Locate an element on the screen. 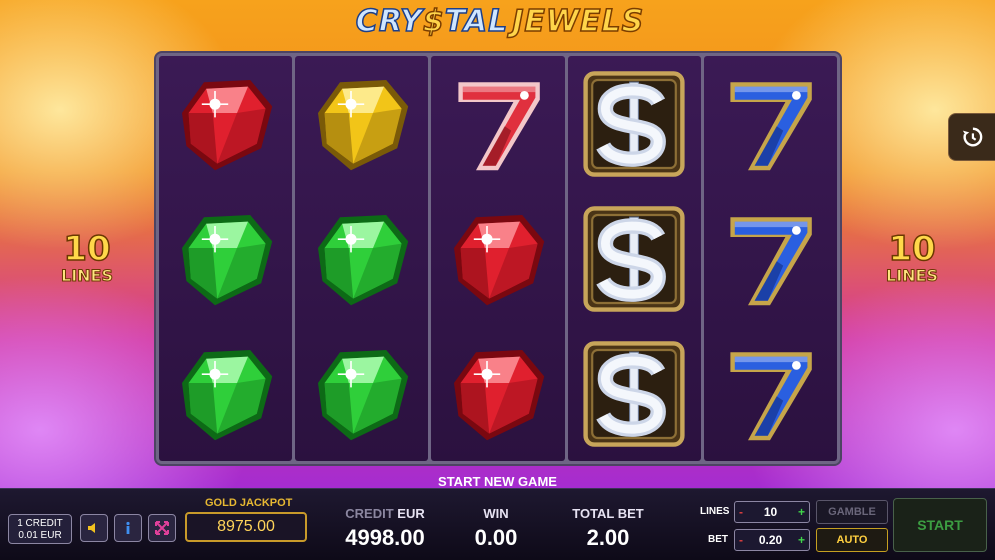 The height and width of the screenshot is (560, 995). credit-value-button: 1 CREDIT 0.01 EUR is located at coordinates (40, 529).